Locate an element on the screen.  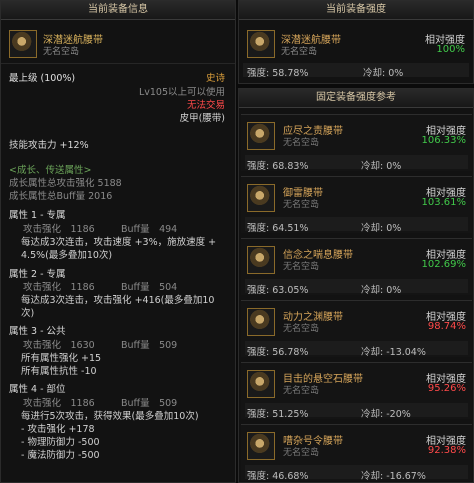
ref-cooldown: 冷却: -20% is located at coordinates (386, 414).